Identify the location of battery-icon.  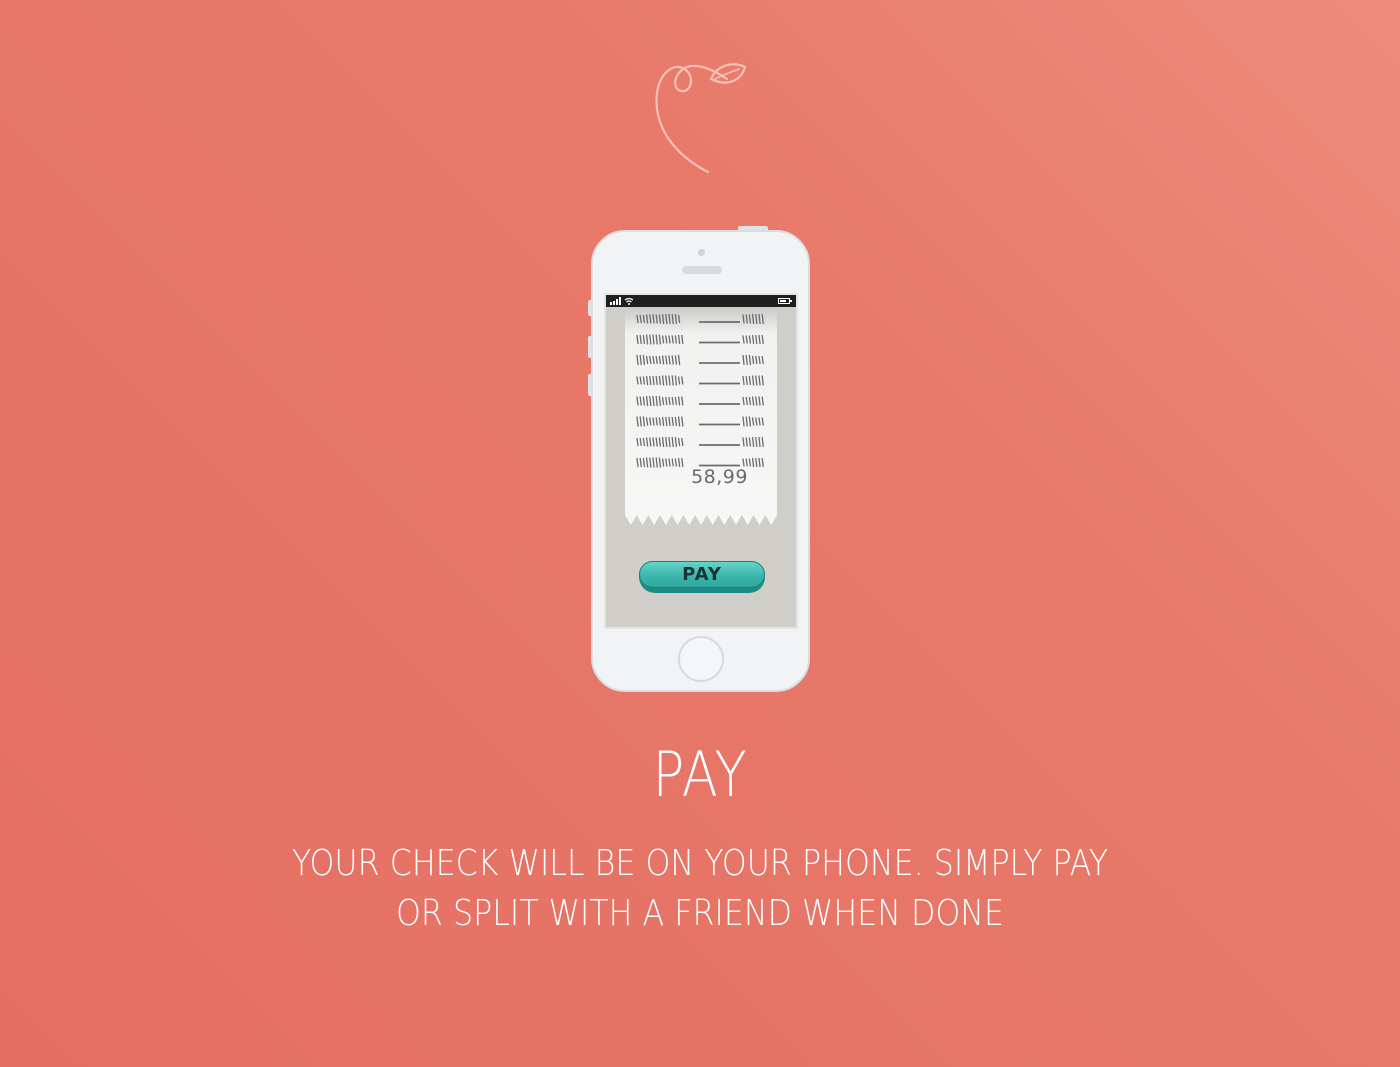
(785, 301).